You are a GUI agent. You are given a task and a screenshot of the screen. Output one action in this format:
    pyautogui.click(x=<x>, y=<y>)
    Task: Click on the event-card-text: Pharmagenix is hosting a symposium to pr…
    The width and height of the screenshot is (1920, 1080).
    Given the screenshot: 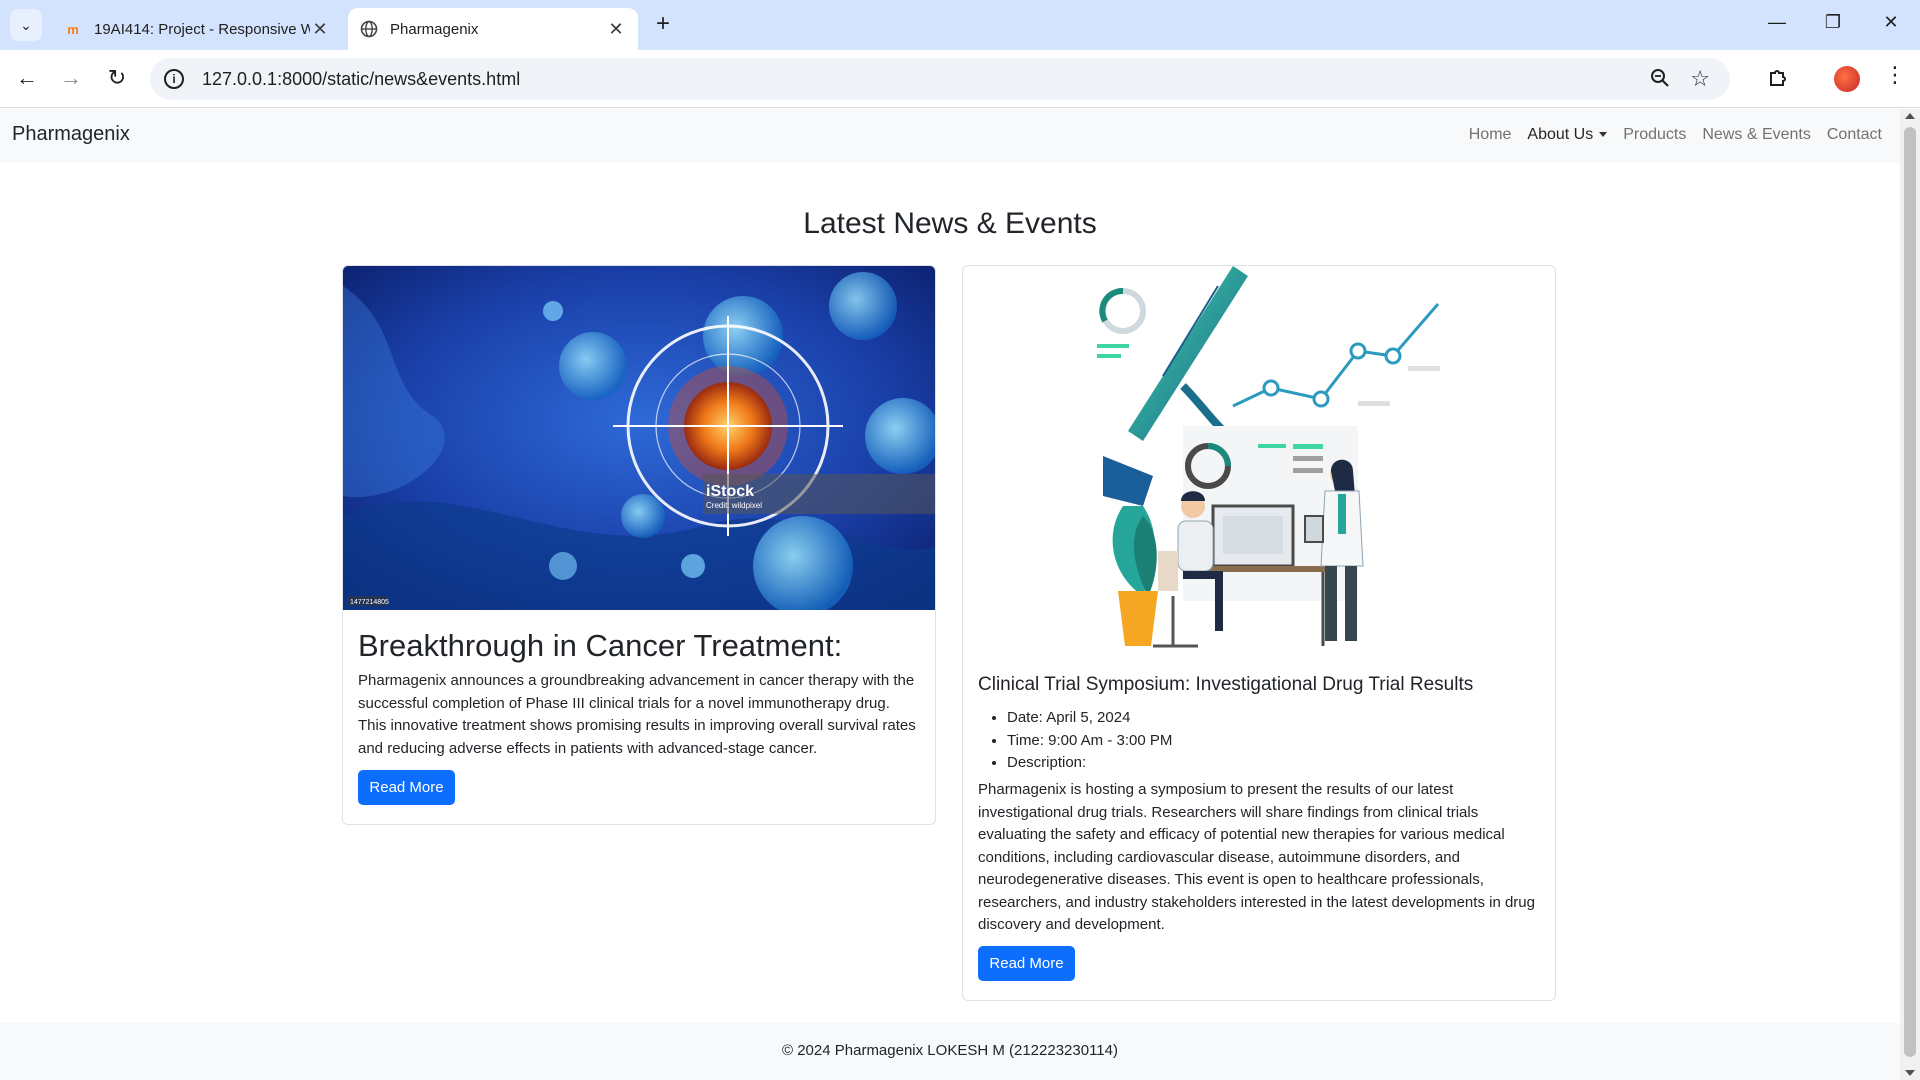 What is the action you would take?
    pyautogui.click(x=1256, y=857)
    